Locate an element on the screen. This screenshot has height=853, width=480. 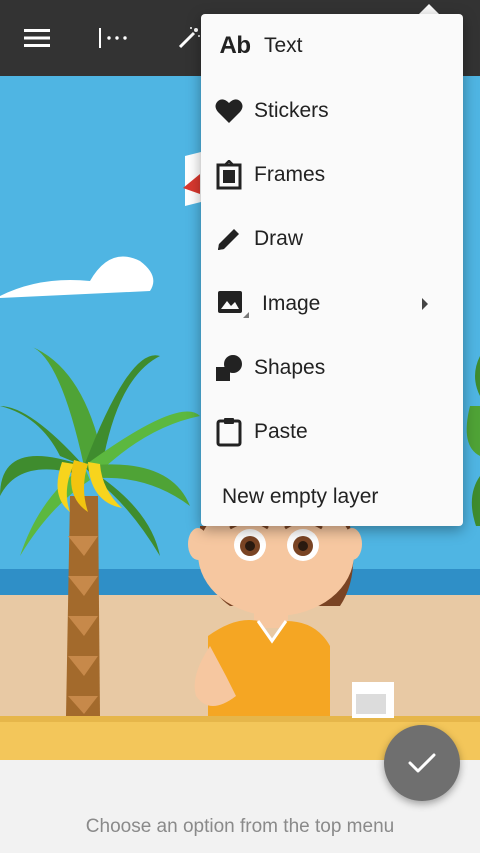
hint-text: Choose an option from the top menu is located at coordinates (240, 826).